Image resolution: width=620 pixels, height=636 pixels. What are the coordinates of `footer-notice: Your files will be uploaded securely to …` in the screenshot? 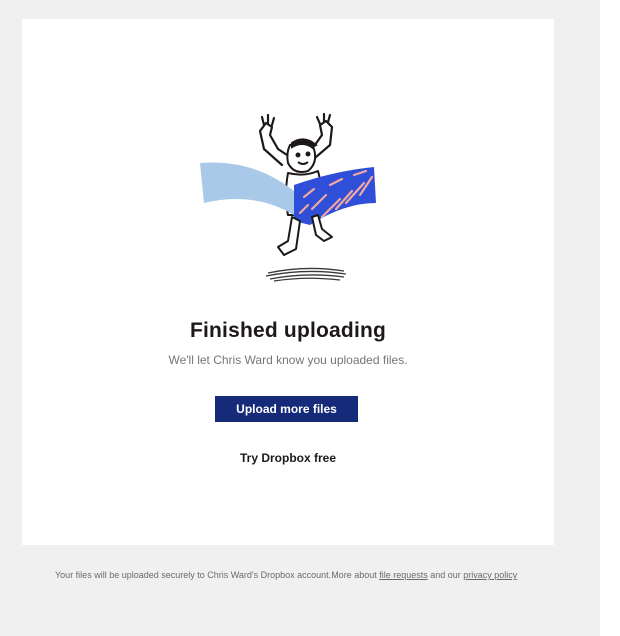 It's located at (295, 575).